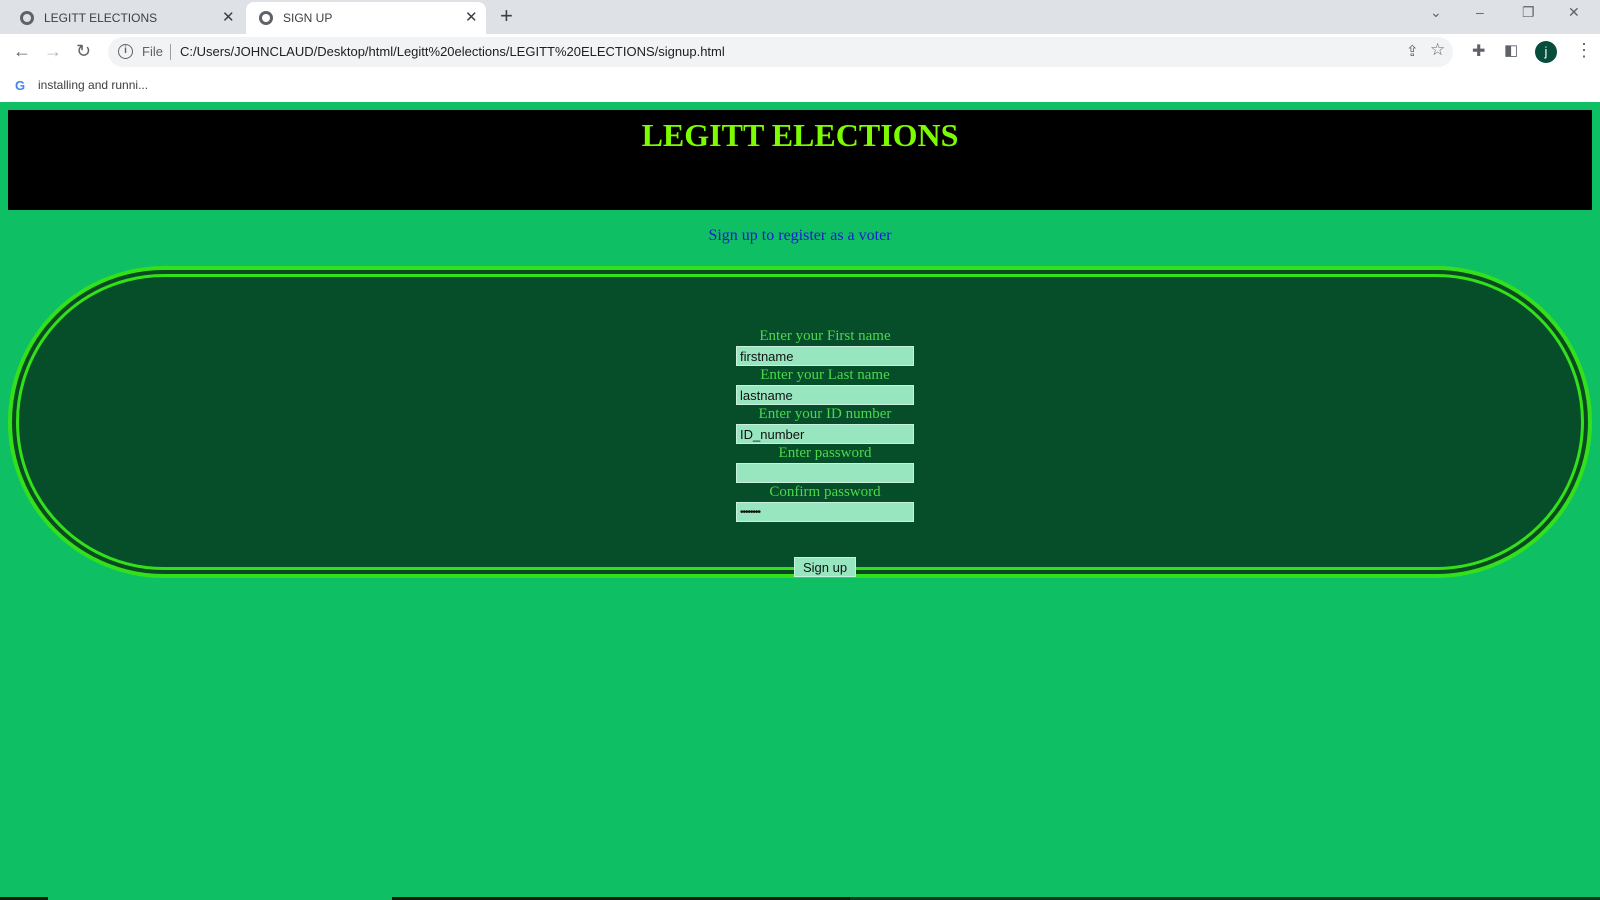 The width and height of the screenshot is (1600, 900). I want to click on tab-title: SIGN UP, so click(308, 18).